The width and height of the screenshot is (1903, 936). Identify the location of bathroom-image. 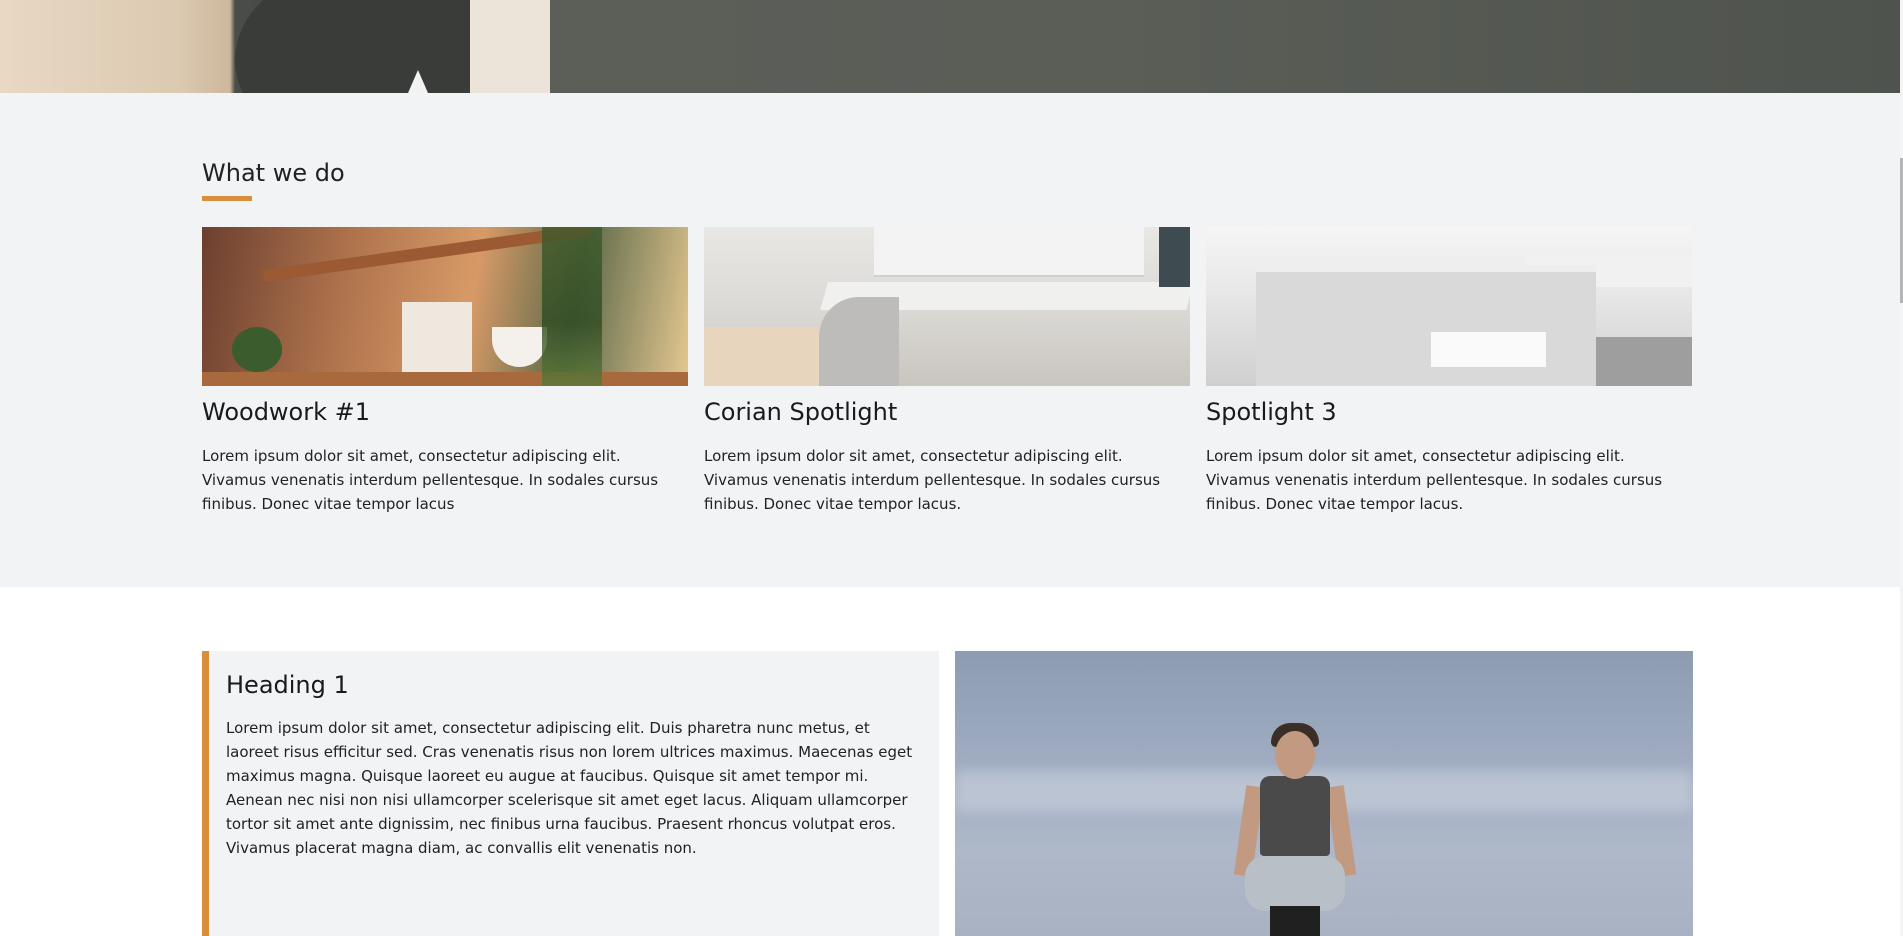
(1449, 306).